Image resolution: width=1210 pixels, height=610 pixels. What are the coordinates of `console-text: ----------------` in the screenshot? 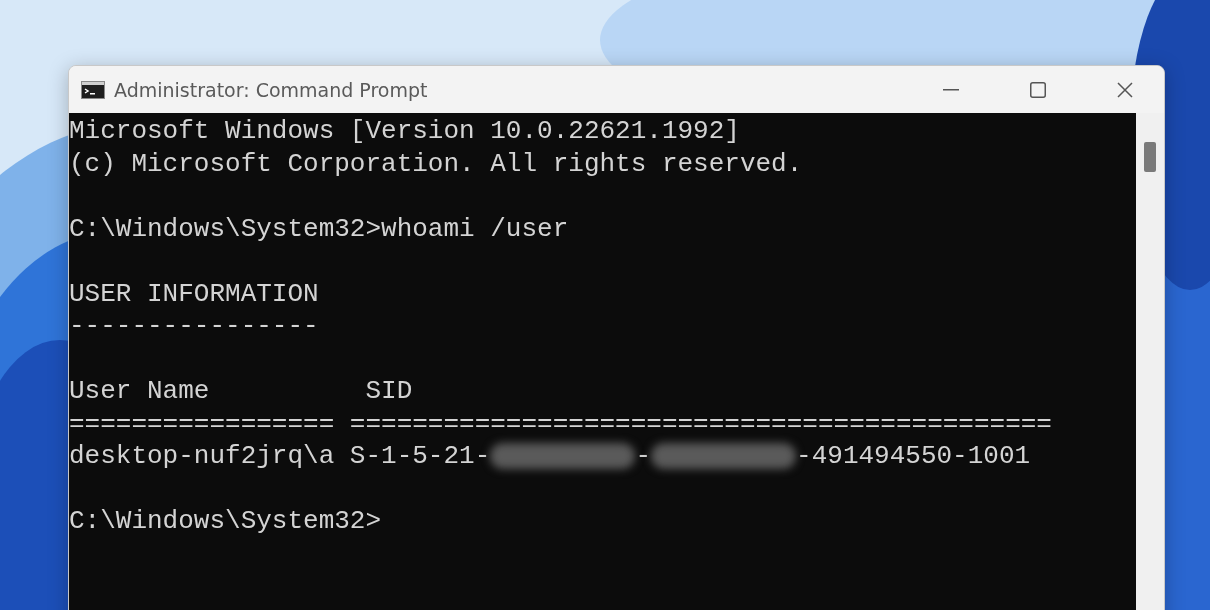 It's located at (194, 326).